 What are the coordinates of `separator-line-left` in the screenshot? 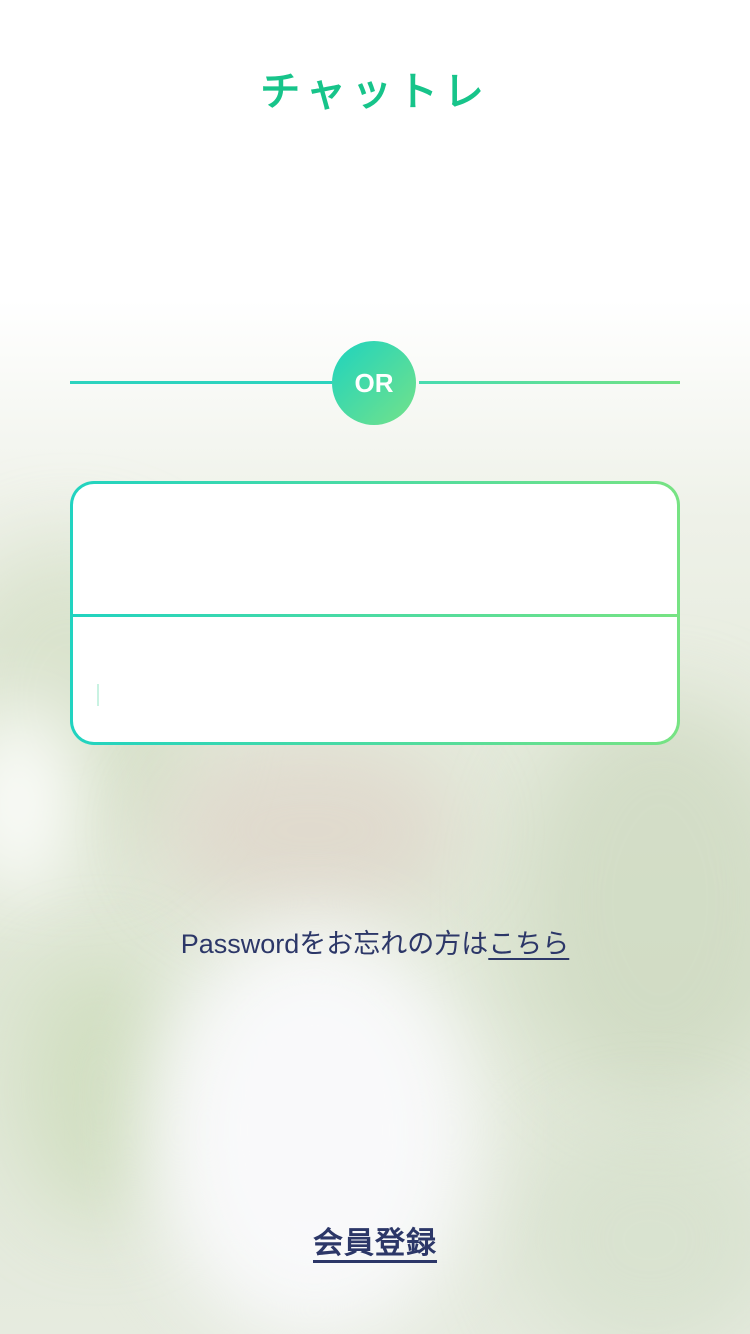 It's located at (201, 382).